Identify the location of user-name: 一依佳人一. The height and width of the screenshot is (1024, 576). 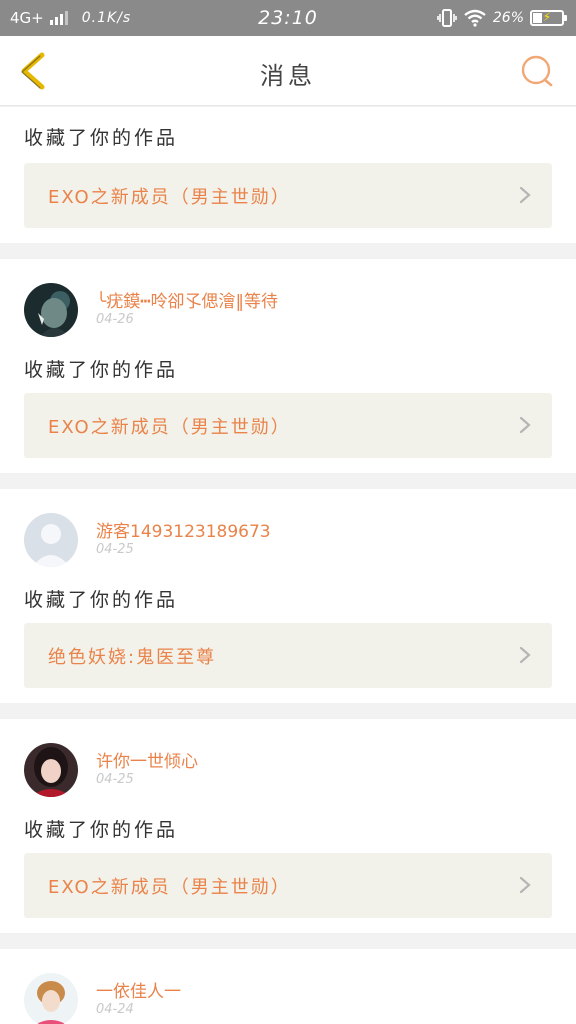
(138, 989).